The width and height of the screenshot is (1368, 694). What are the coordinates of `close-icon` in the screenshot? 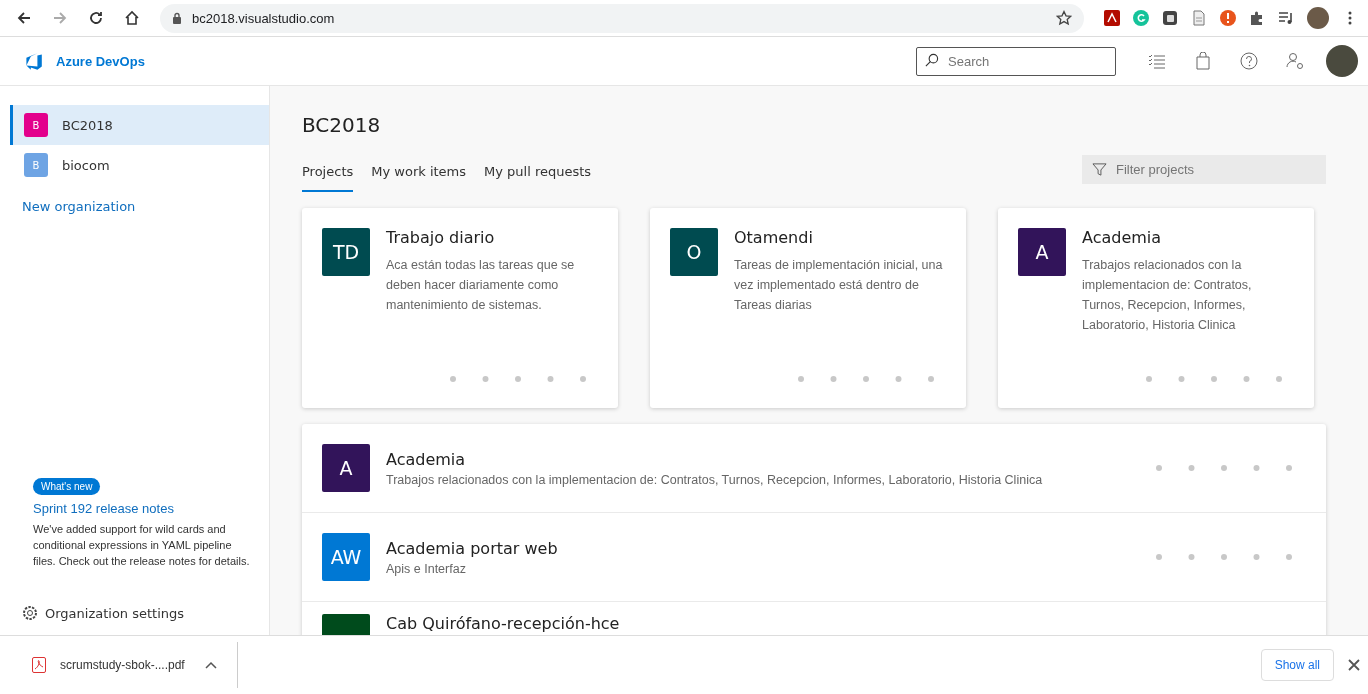 It's located at (1354, 665).